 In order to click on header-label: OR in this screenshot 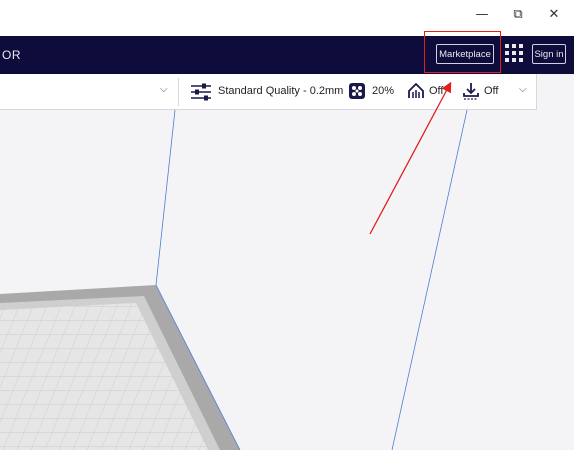, I will do `click(11, 55)`.